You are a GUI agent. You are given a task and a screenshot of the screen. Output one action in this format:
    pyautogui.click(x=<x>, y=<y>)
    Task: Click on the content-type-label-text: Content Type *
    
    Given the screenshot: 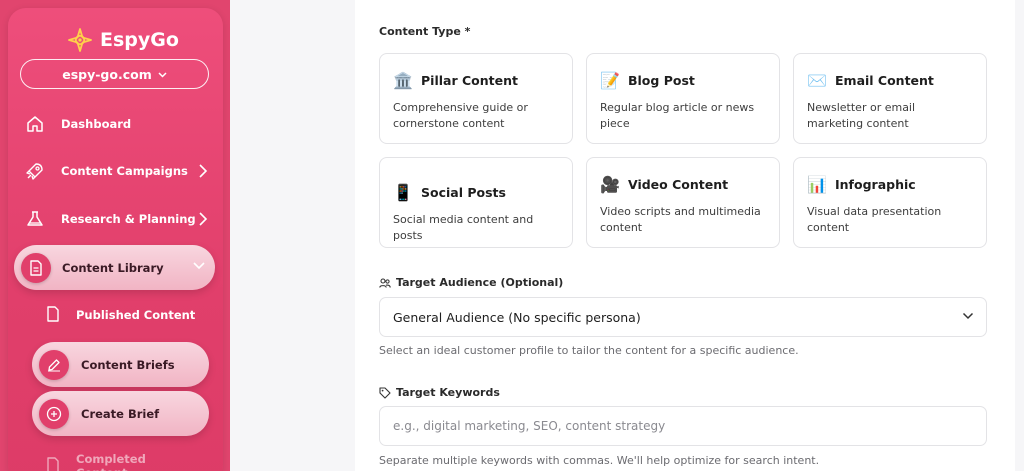 What is the action you would take?
    pyautogui.click(x=425, y=31)
    